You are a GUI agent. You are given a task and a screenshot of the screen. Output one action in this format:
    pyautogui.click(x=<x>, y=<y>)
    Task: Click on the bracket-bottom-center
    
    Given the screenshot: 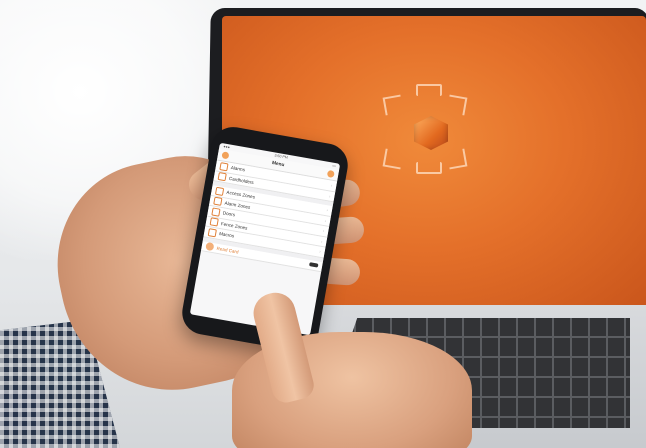 What is the action you would take?
    pyautogui.click(x=429, y=168)
    